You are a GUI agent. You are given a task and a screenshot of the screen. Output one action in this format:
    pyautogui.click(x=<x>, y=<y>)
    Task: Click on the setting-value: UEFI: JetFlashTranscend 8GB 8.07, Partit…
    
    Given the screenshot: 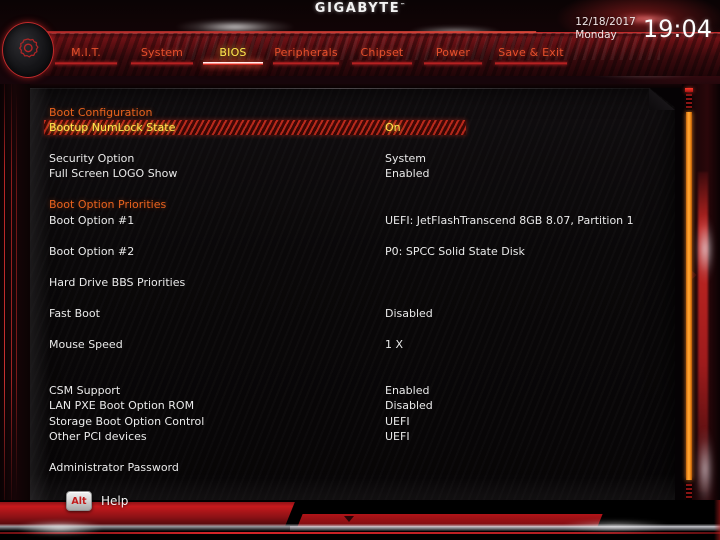 What is the action you would take?
    pyautogui.click(x=509, y=220)
    